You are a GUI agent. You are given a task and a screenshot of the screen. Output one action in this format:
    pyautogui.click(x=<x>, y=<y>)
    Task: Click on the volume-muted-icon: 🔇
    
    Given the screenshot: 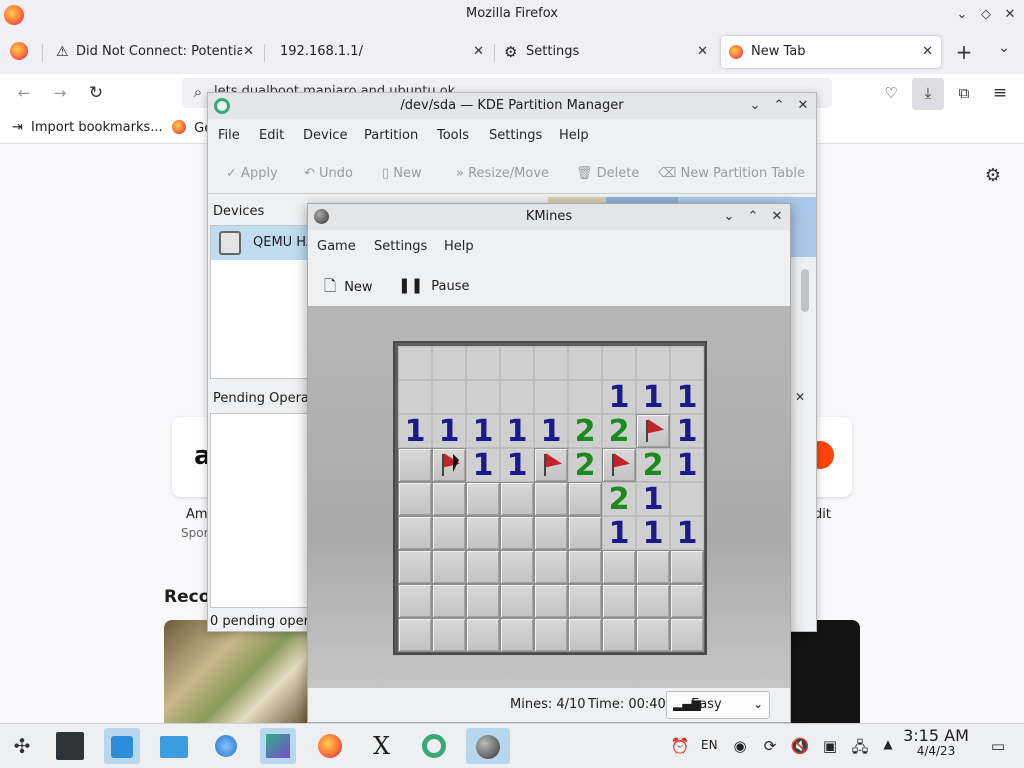 What is the action you would take?
    pyautogui.click(x=800, y=746)
    